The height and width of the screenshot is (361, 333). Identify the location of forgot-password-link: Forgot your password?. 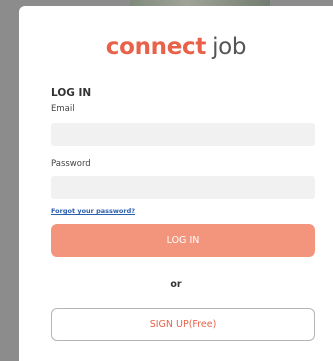
(93, 211).